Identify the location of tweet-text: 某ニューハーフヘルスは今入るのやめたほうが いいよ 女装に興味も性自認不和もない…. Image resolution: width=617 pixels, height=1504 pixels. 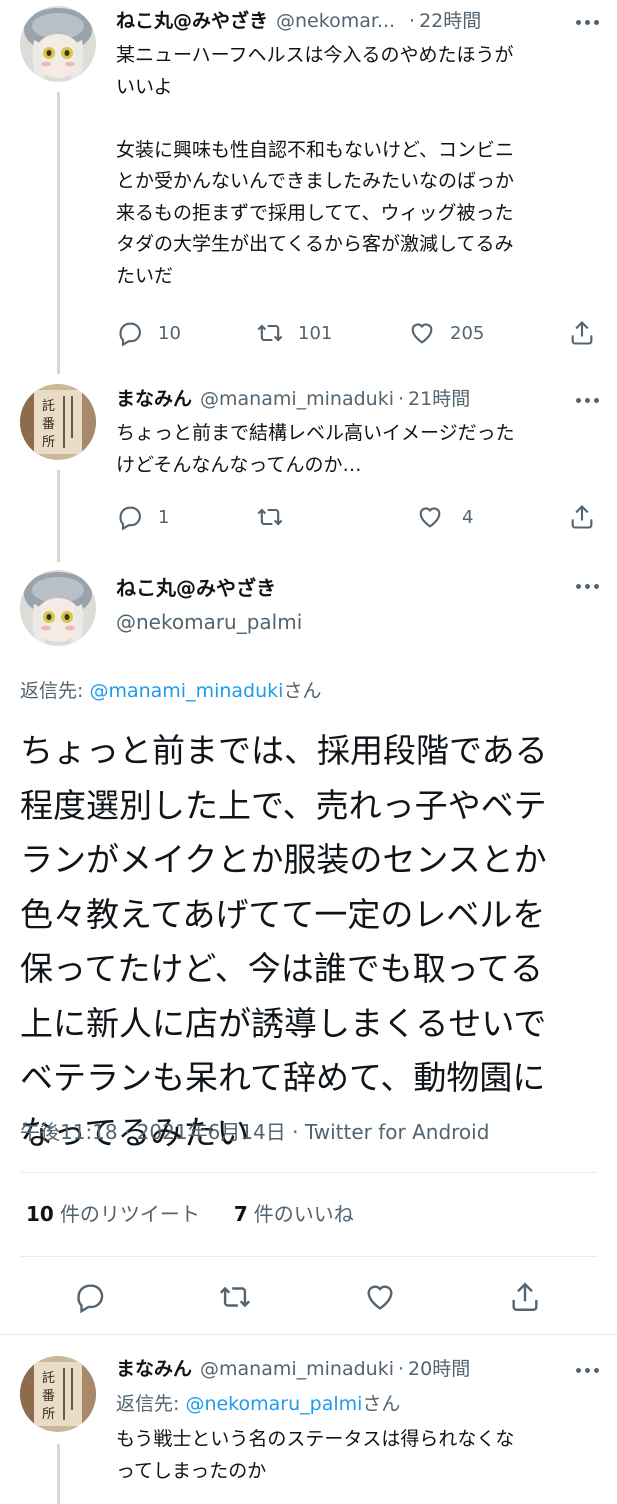
(315, 165).